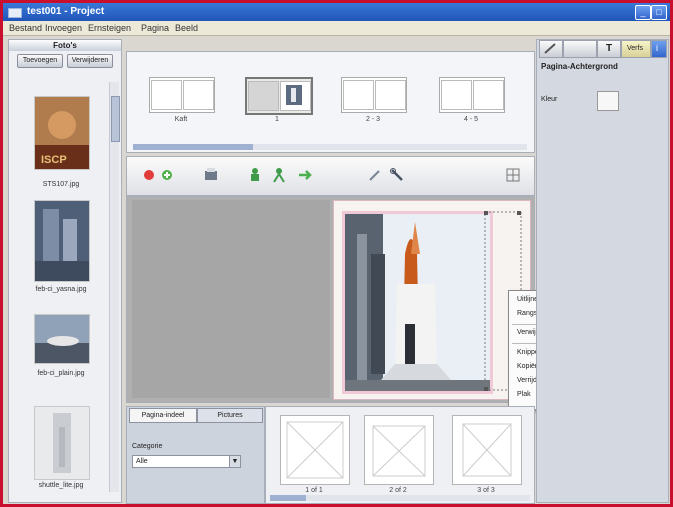  I want to click on page-preview-image, so click(294, 95).